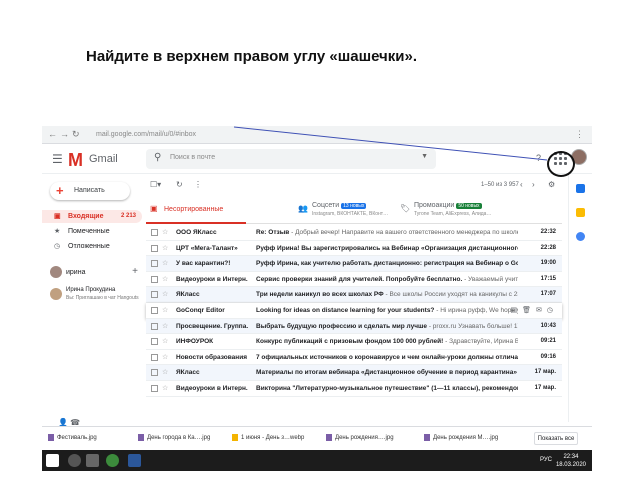 Image resolution: width=640 pixels, height=480 pixels. I want to click on tasks-icon, so click(580, 236).